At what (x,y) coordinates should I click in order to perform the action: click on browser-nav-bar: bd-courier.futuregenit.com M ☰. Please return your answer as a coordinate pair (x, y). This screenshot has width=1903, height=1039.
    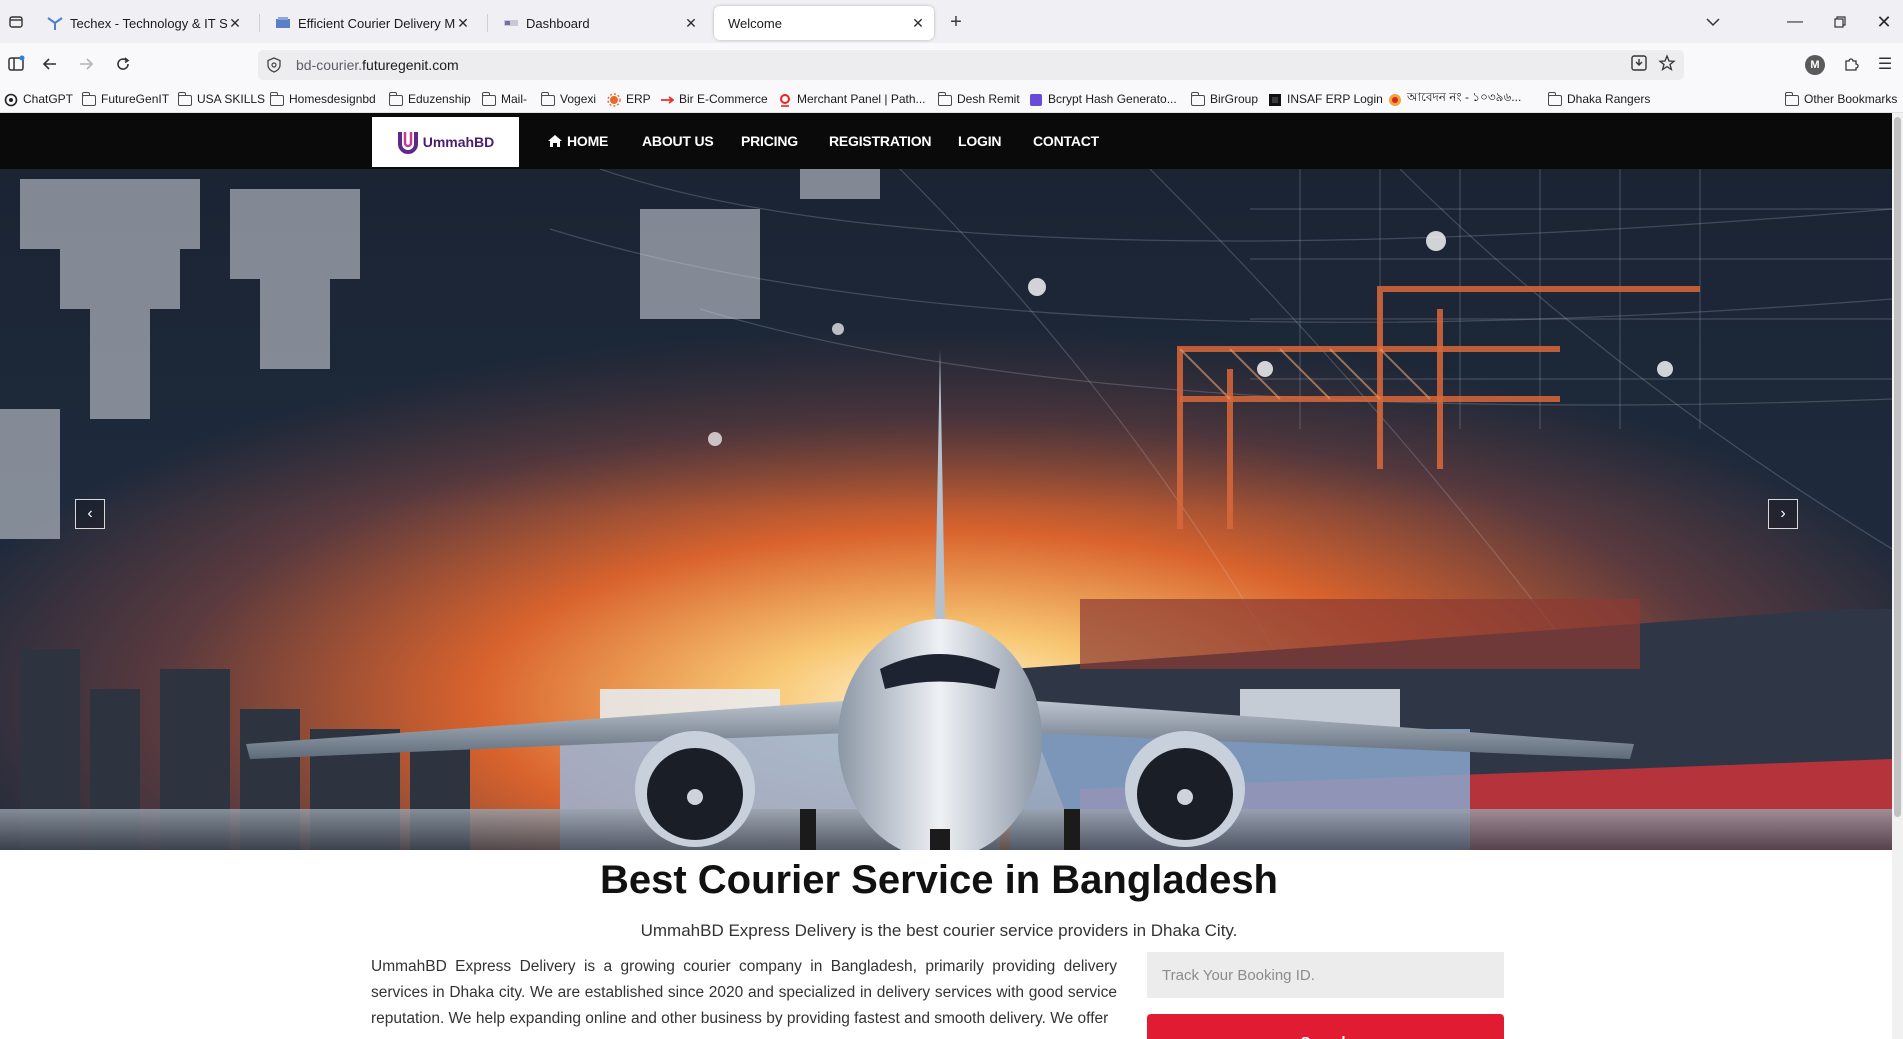
    Looking at the image, I should click on (951, 64).